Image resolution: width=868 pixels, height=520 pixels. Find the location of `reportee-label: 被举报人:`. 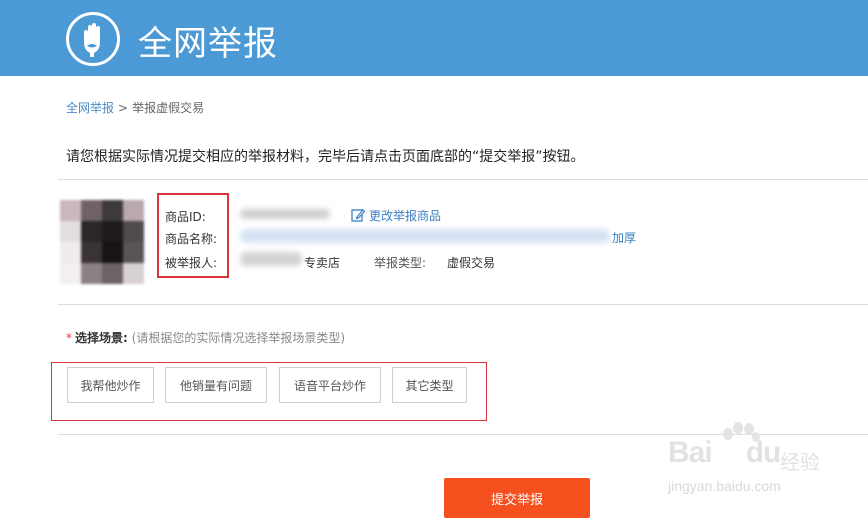

reportee-label: 被举报人: is located at coordinates (191, 263).